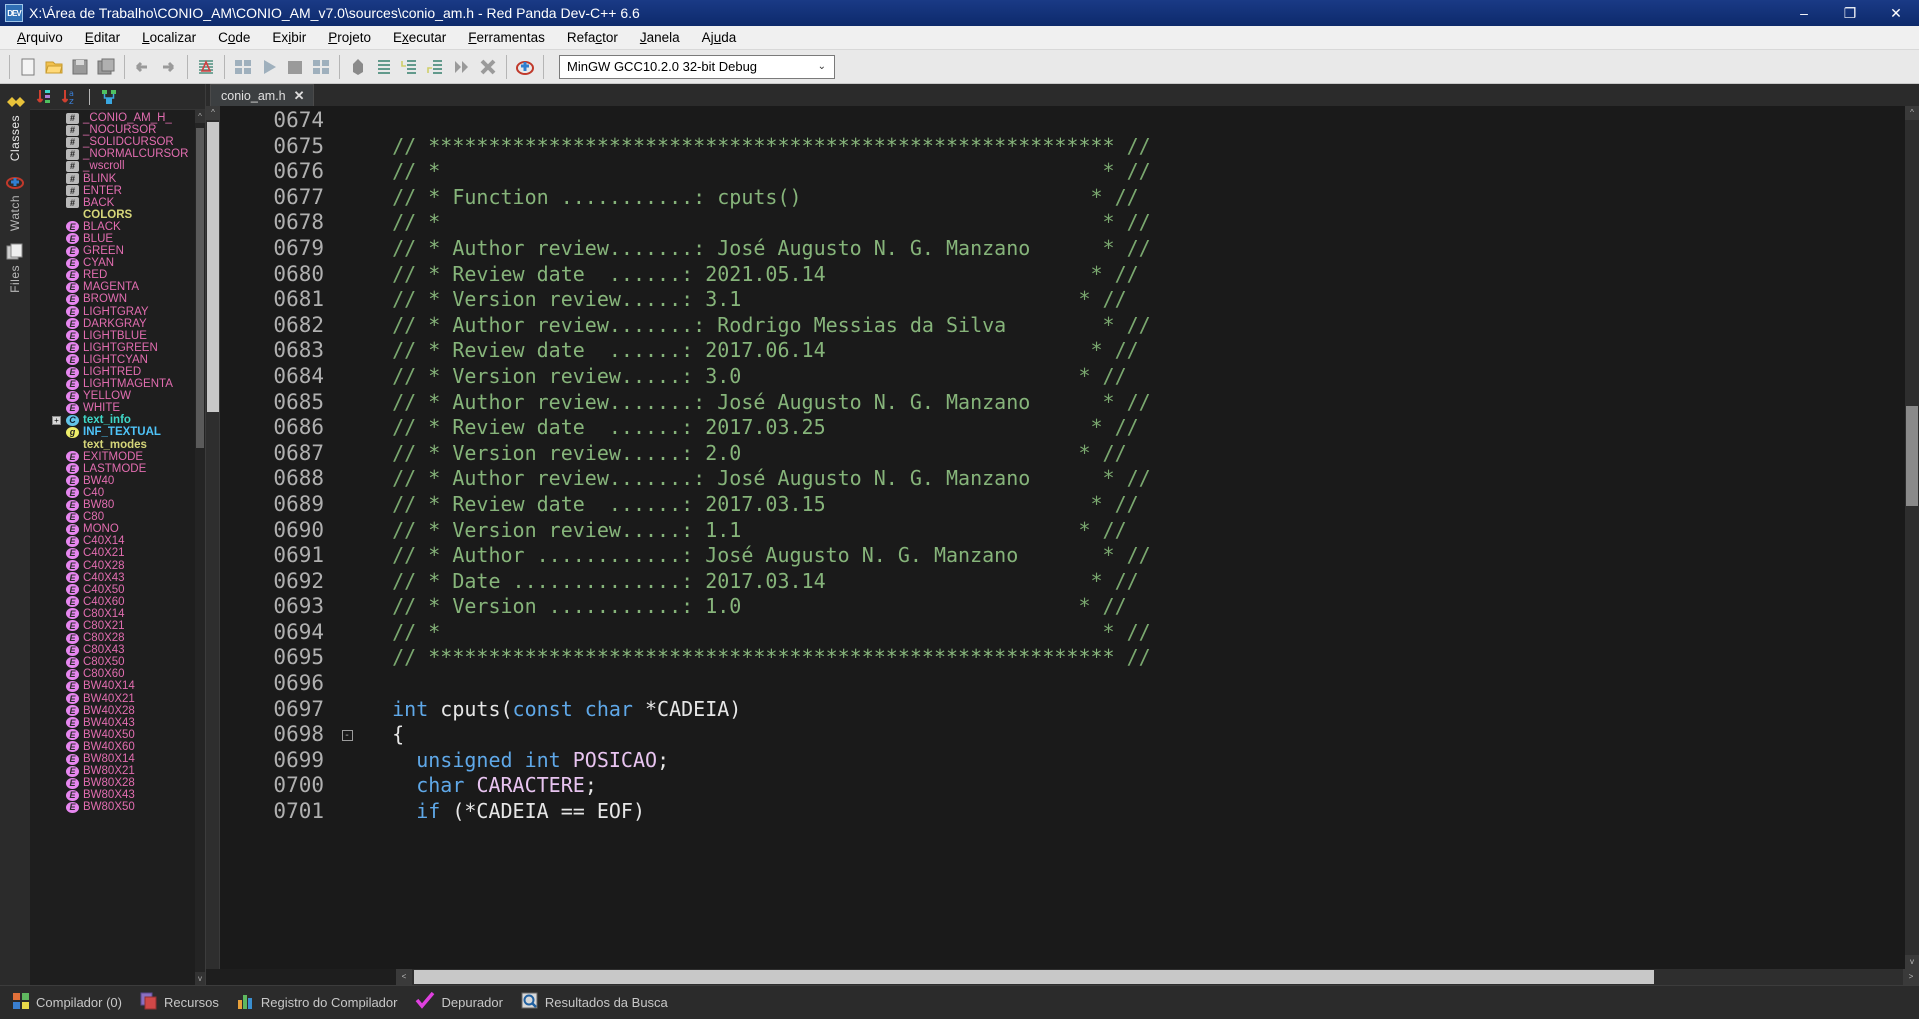 Image resolution: width=1919 pixels, height=1019 pixels. Describe the element at coordinates (462, 67) in the screenshot. I see `next-icon` at that location.